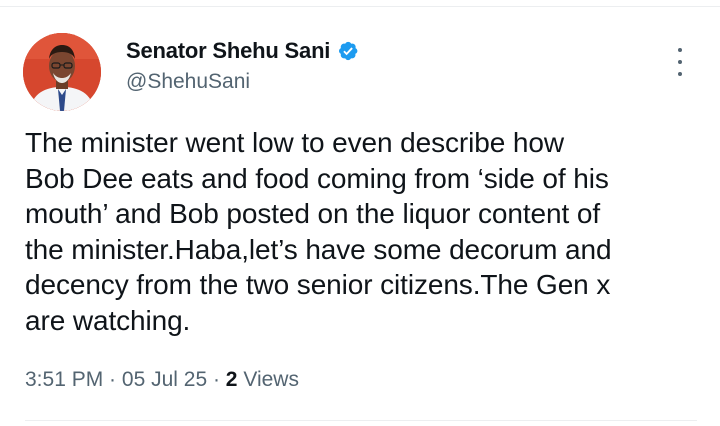 This screenshot has width=720, height=426. I want to click on tweet-text-line: are watching., so click(108, 320).